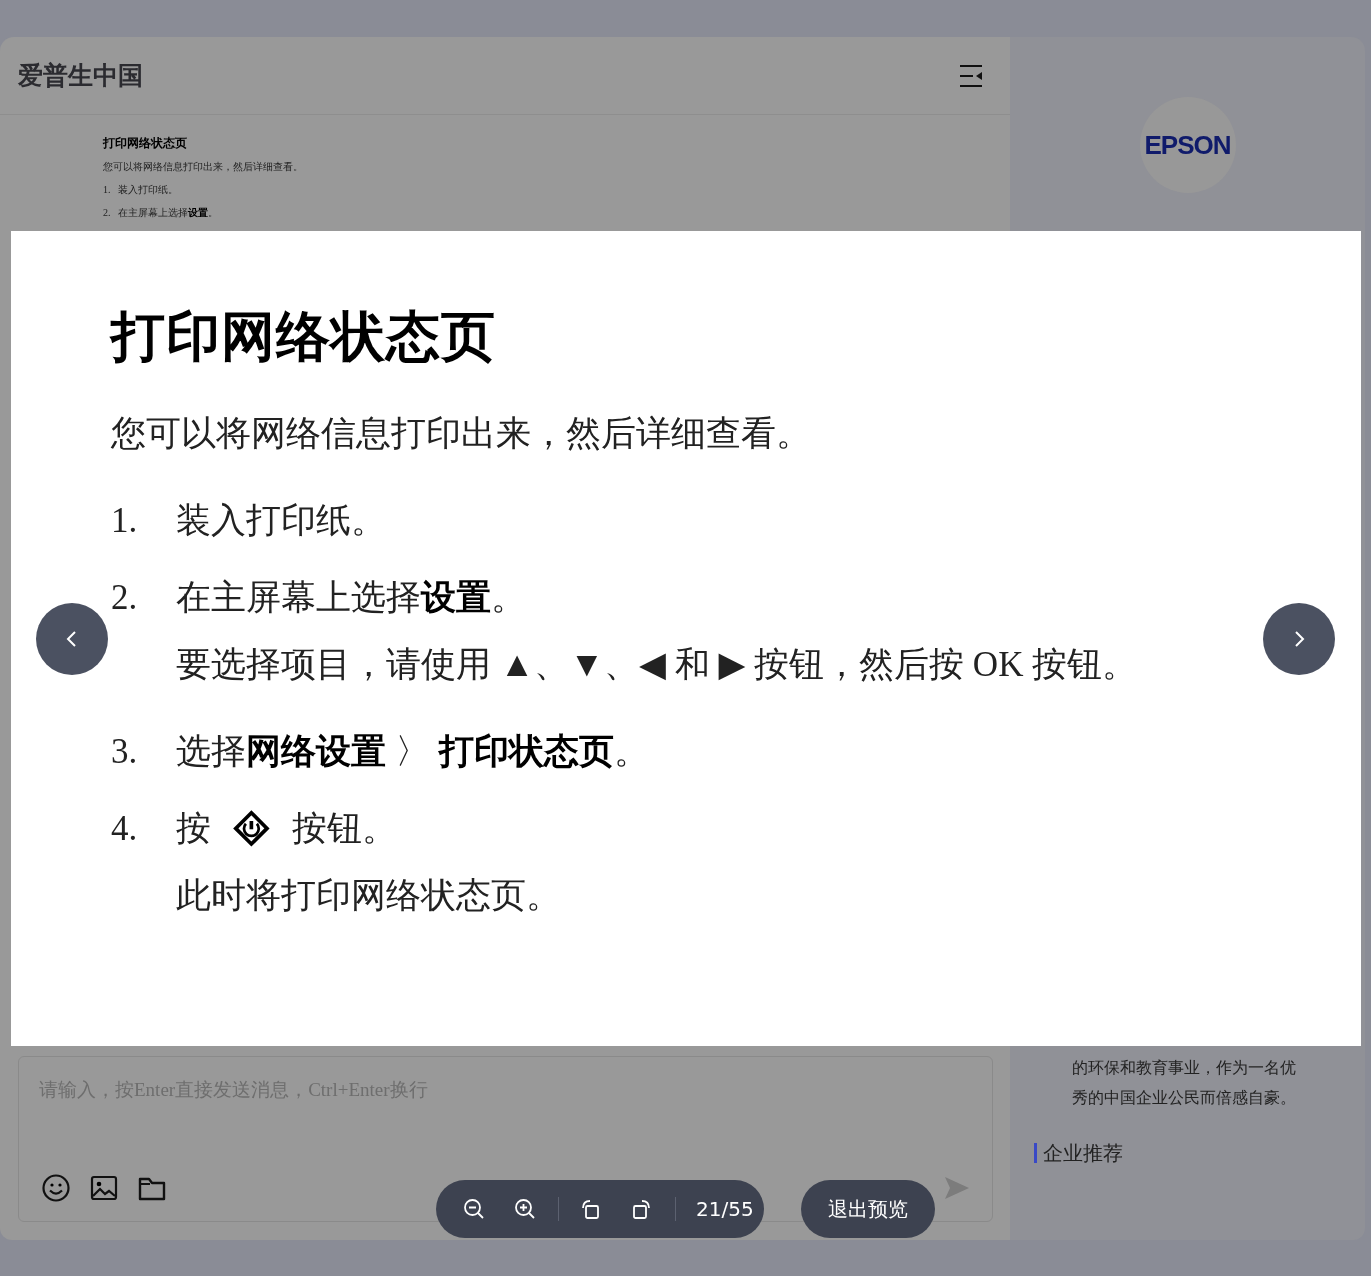  What do you see at coordinates (412, 752) in the screenshot?
I see `step-text: 选择网络设置 〉 打印状态页。` at bounding box center [412, 752].